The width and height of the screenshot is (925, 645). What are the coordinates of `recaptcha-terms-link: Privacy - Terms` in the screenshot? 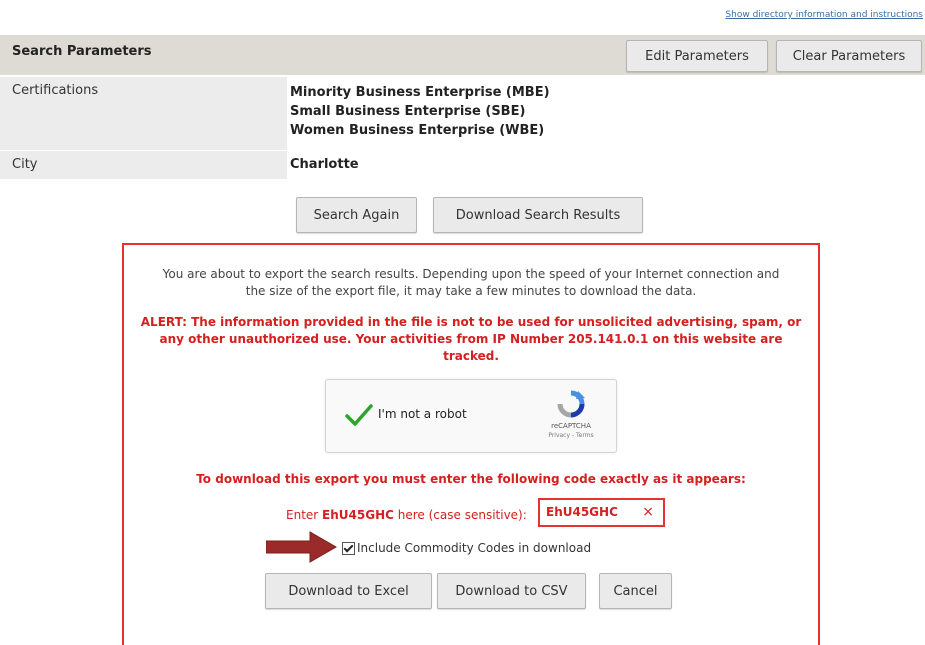 It's located at (571, 435).